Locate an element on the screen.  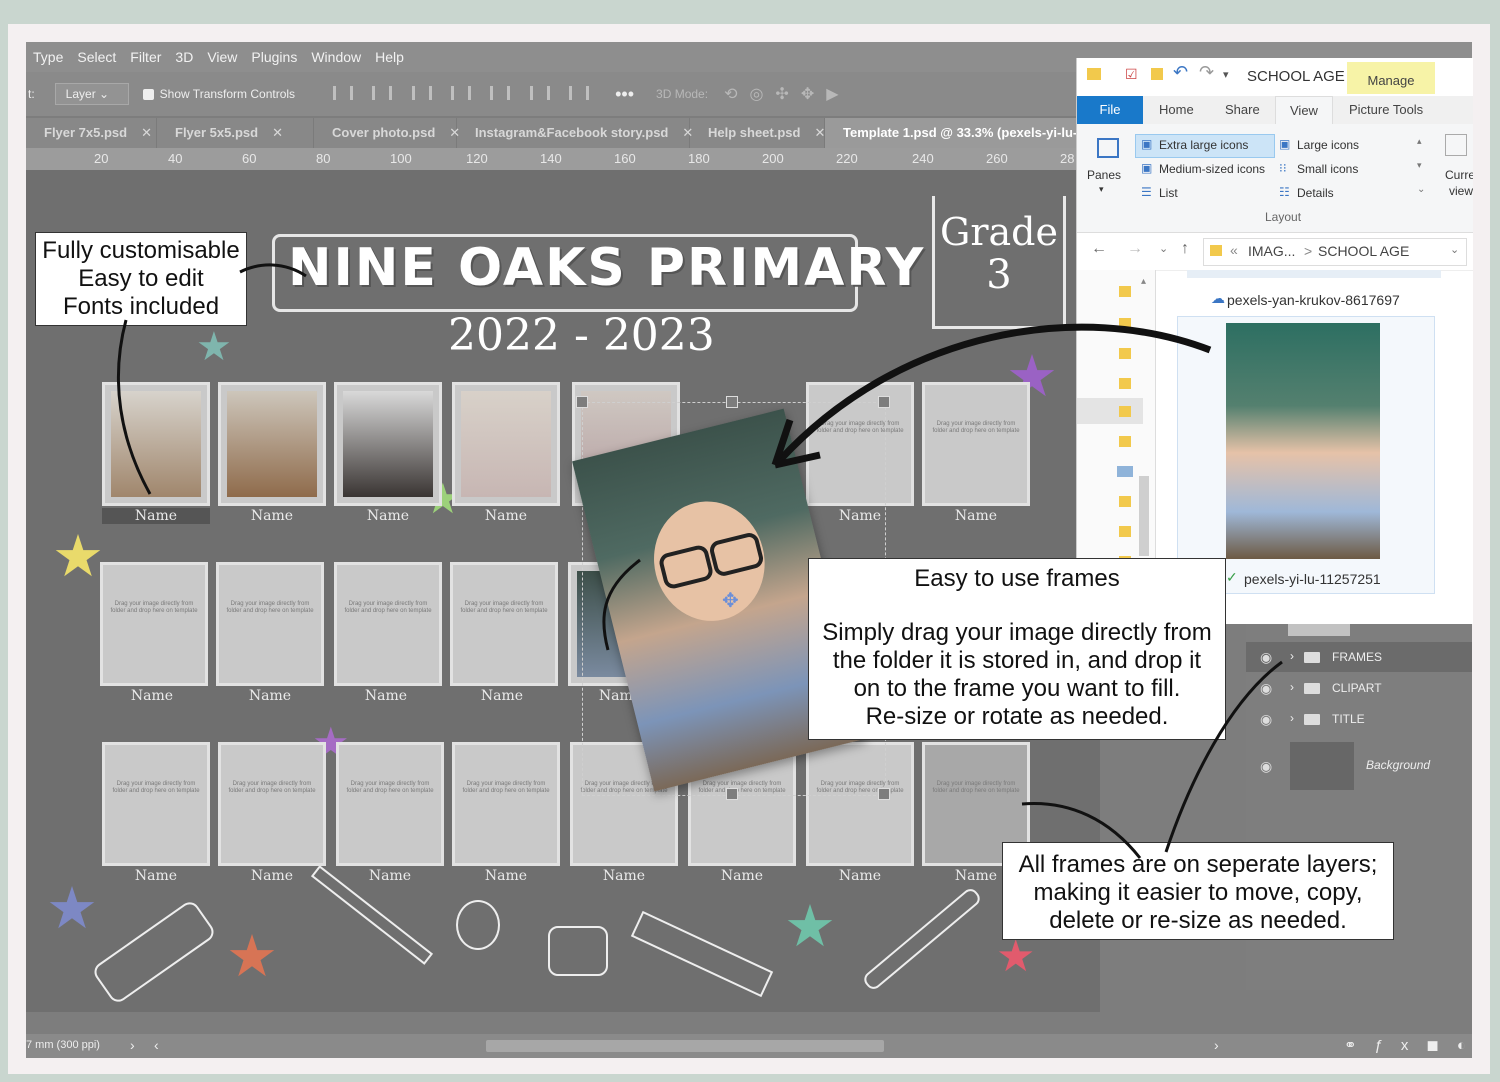
layers-arrow is located at coordinates (1223, 756).